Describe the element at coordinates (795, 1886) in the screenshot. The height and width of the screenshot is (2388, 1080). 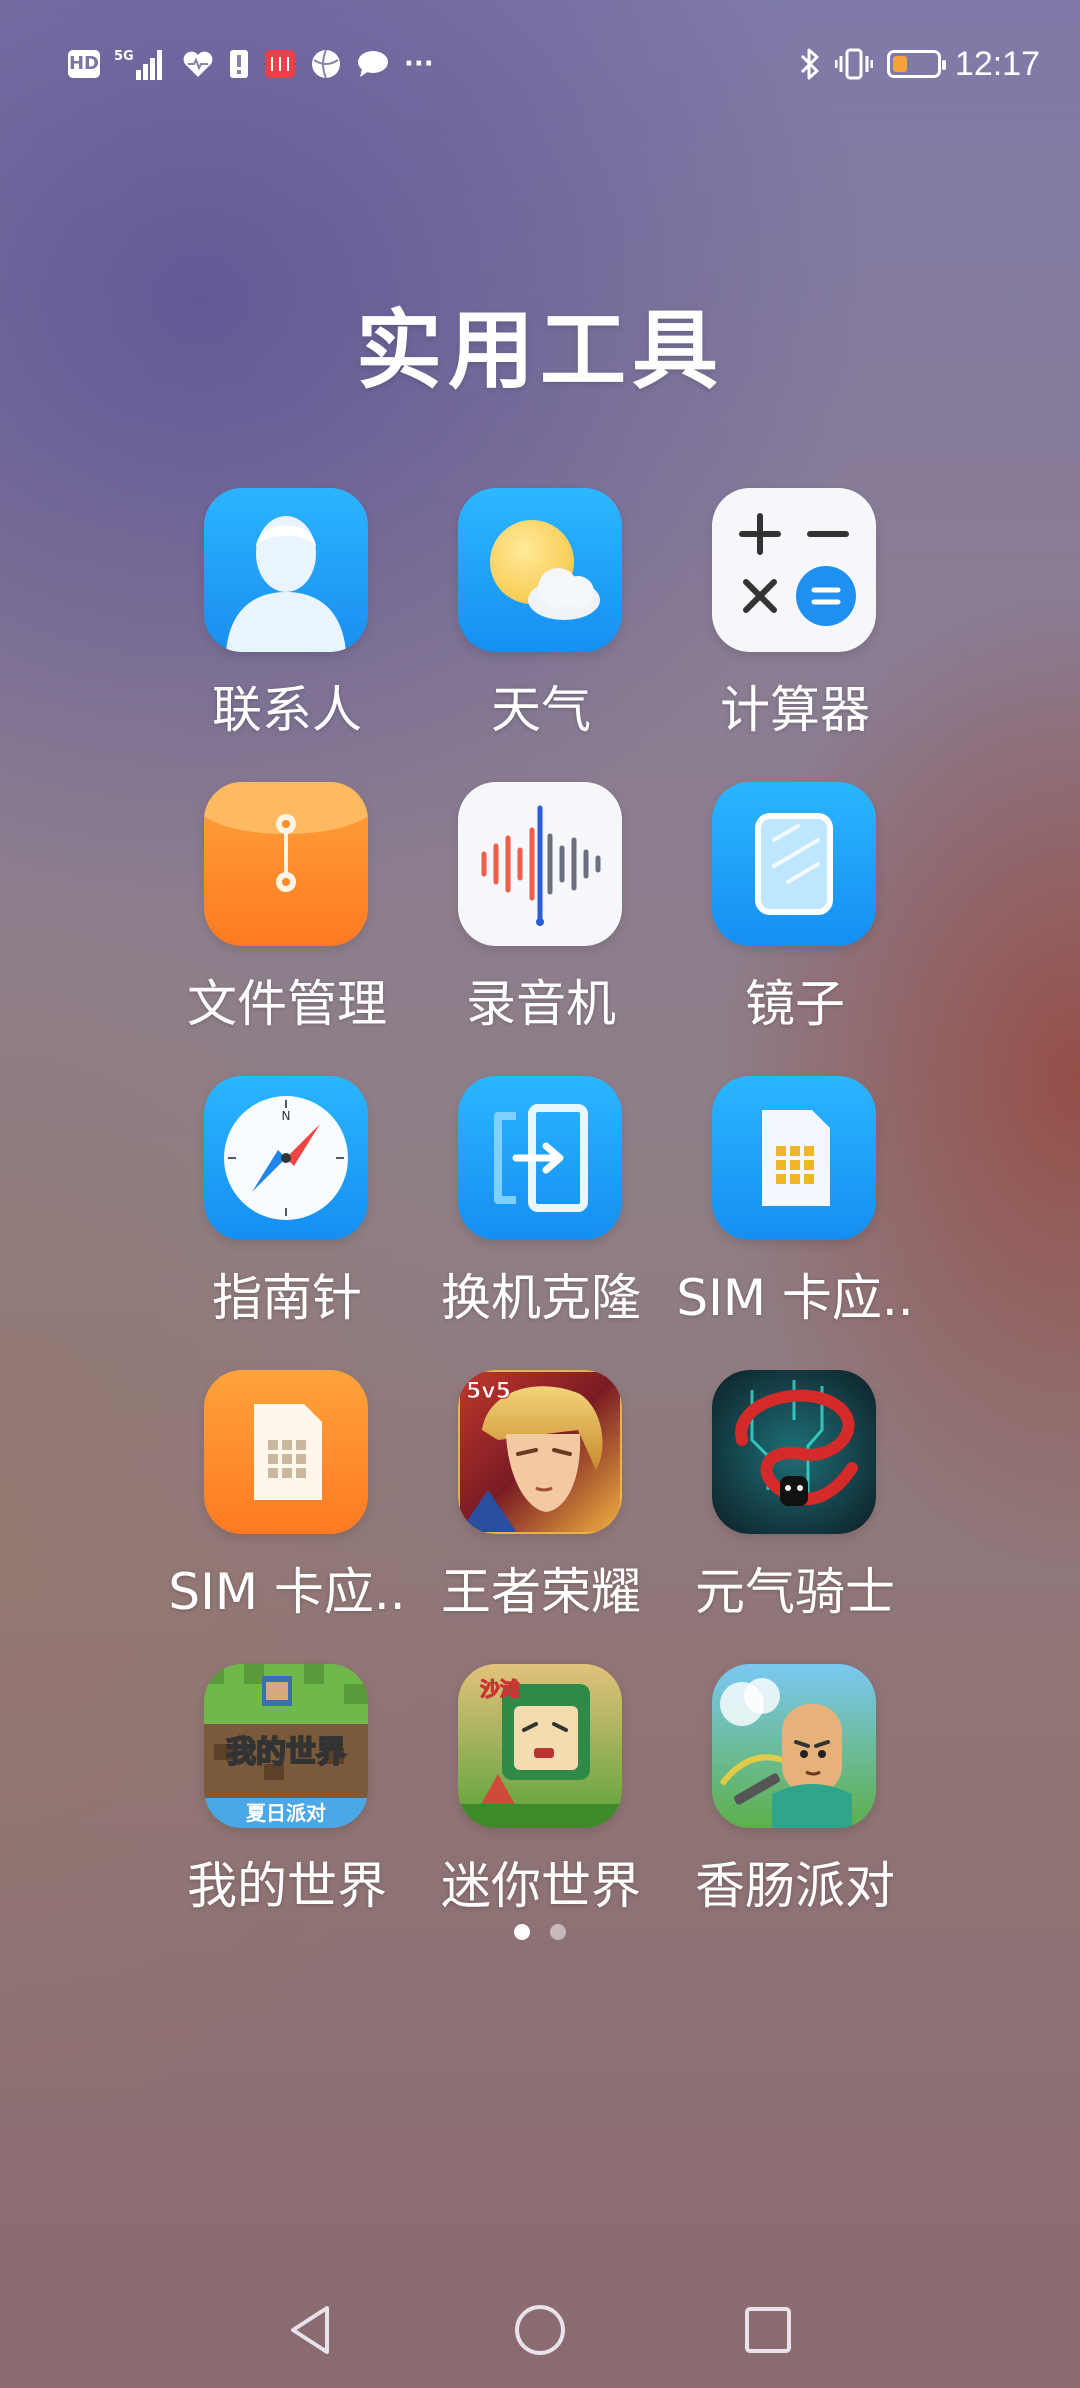
I see `app-label: 香肠派对` at that location.